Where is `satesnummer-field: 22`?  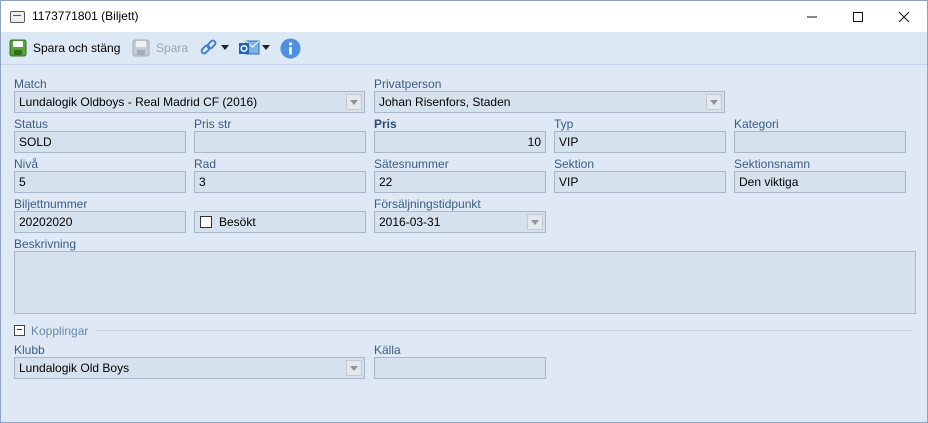 satesnummer-field: 22 is located at coordinates (460, 182).